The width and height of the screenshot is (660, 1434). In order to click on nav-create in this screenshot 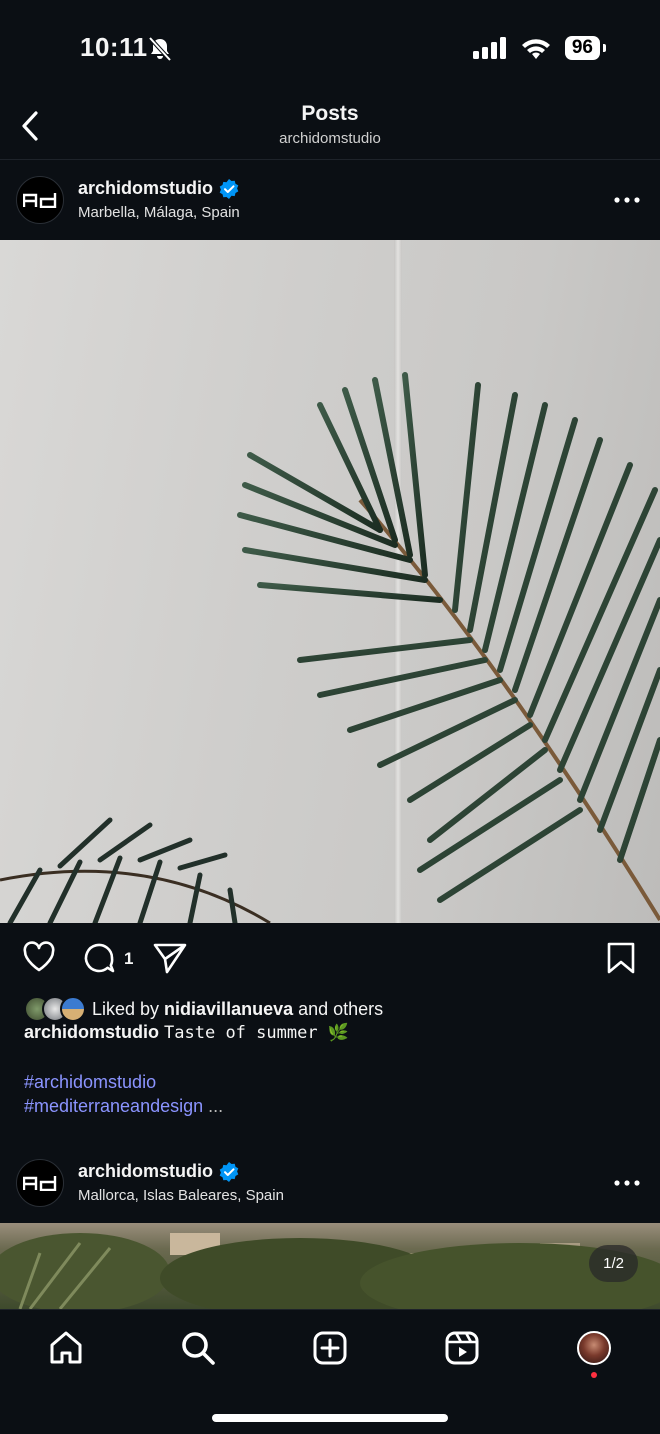, I will do `click(330, 1348)`.